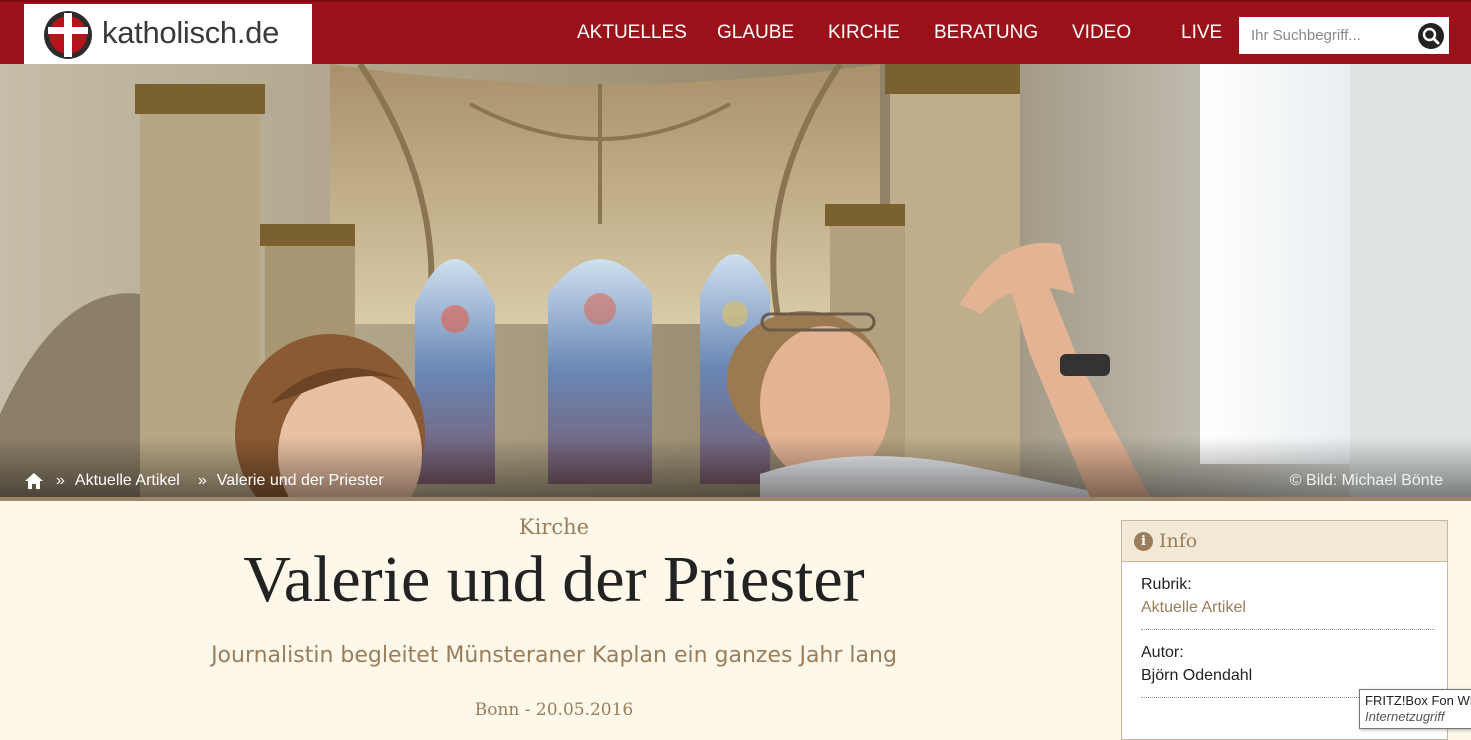  What do you see at coordinates (1405, 716) in the screenshot?
I see `tooltip-line-2: Internetzugriff` at bounding box center [1405, 716].